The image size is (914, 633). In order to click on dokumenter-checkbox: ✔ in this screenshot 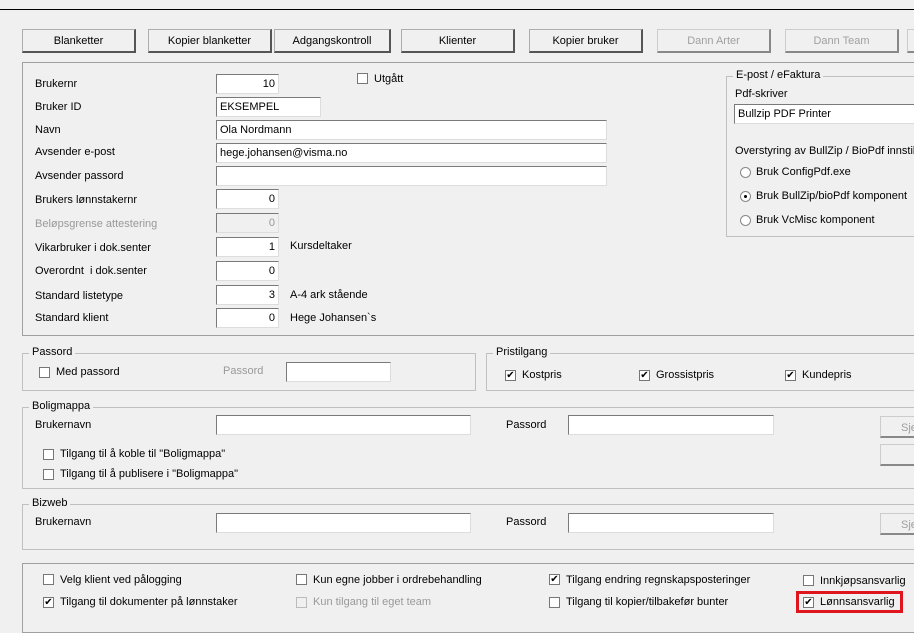, I will do `click(48, 602)`.